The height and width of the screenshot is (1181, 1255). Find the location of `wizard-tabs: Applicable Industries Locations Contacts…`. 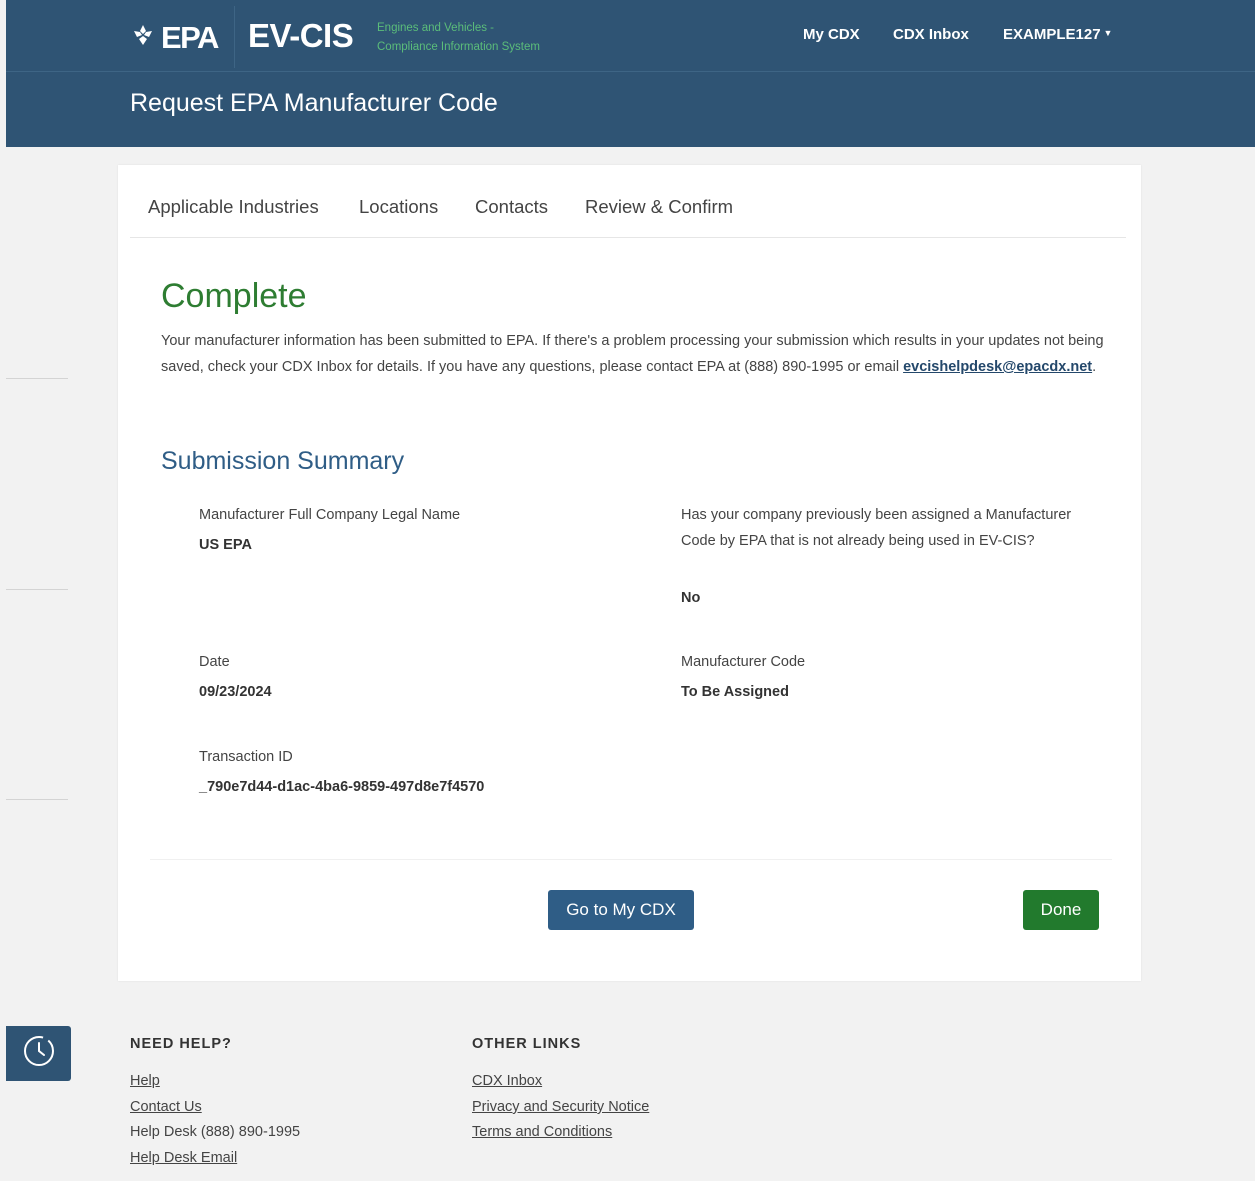

wizard-tabs: Applicable Industries Locations Contacts… is located at coordinates (628, 201).